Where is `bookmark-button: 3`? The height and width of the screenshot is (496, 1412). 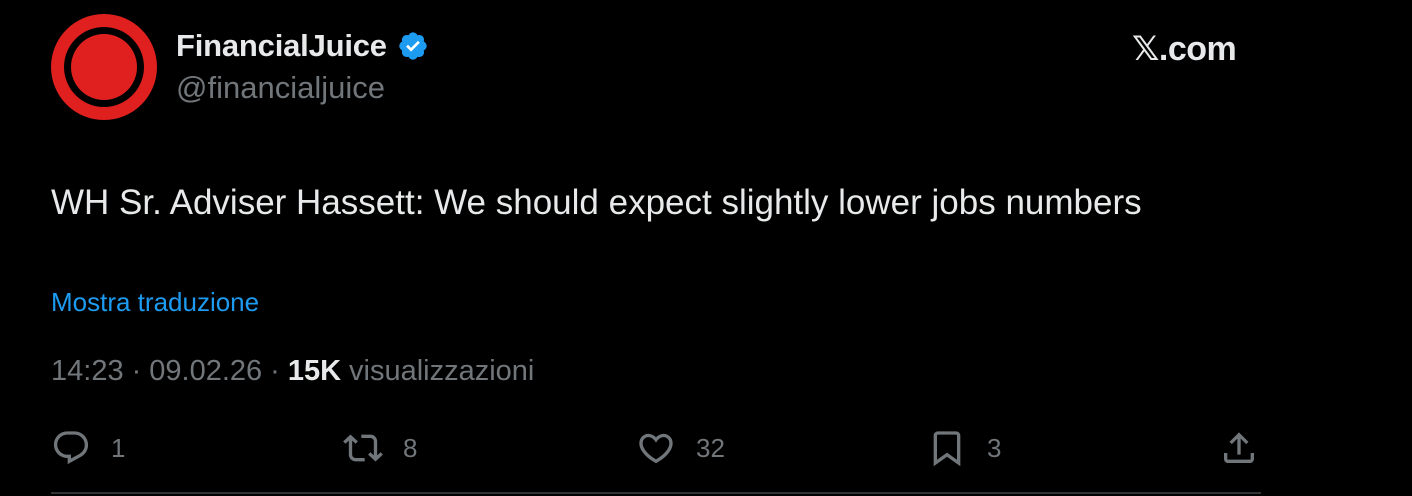
bookmark-button: 3 is located at coordinates (964, 448).